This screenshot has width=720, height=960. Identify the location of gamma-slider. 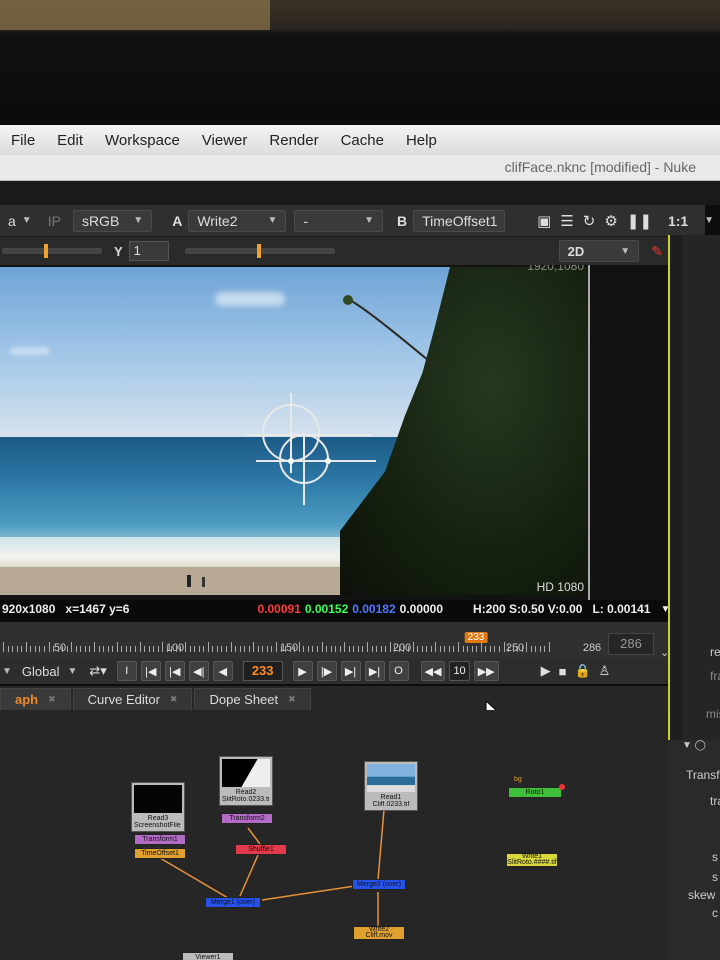
(259, 251).